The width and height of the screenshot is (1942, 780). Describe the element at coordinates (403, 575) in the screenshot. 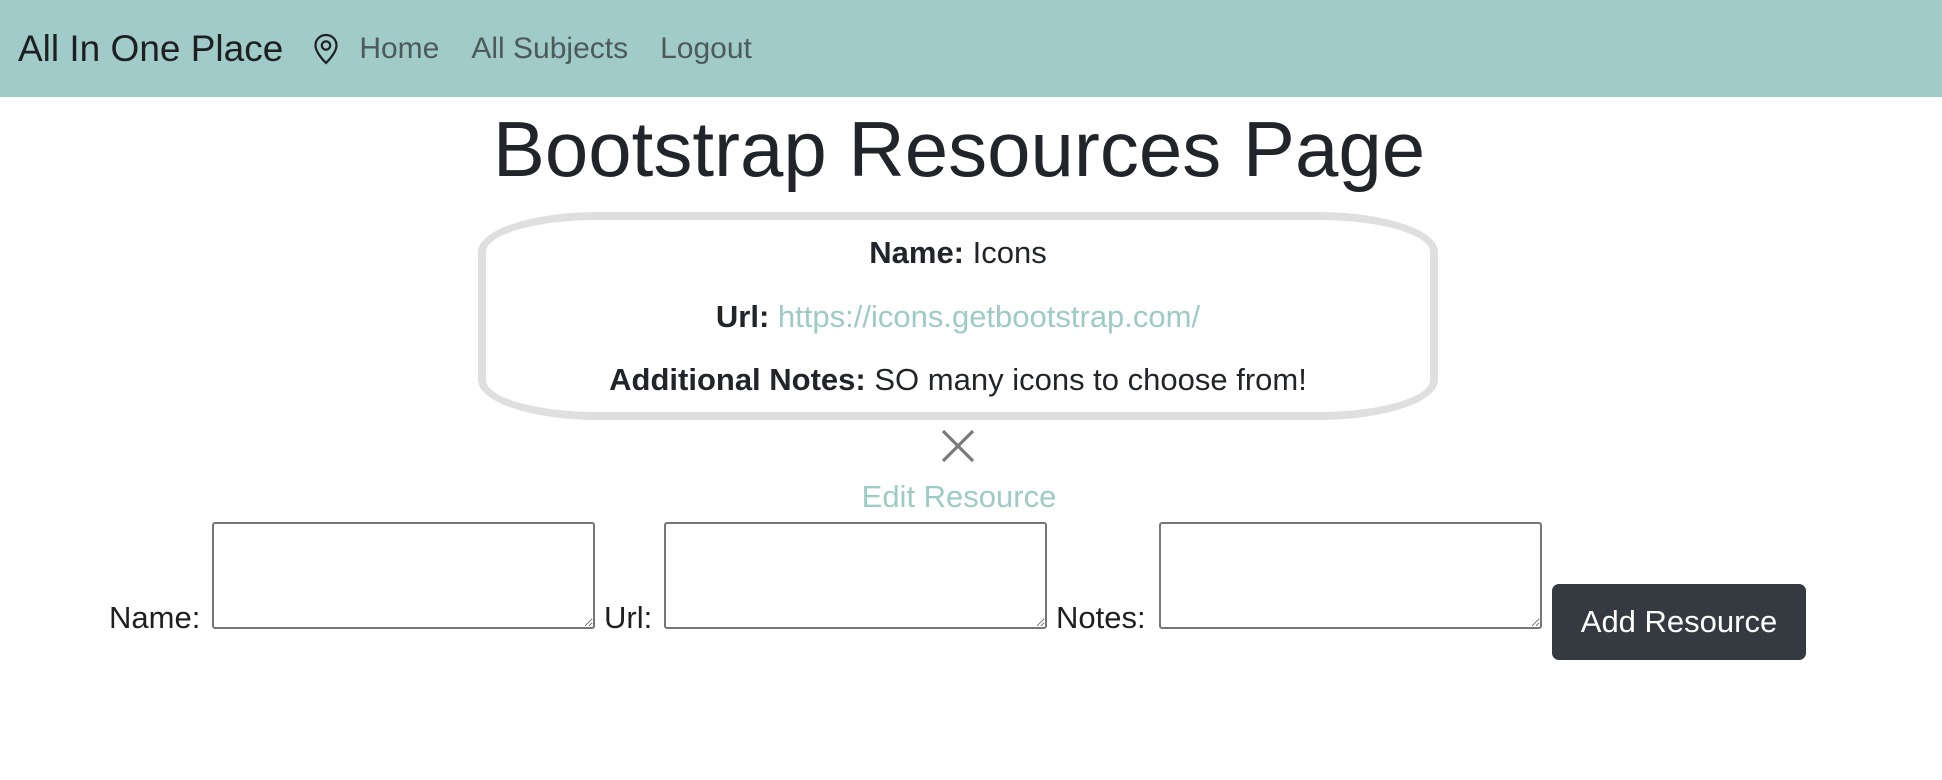

I see `name-field` at that location.